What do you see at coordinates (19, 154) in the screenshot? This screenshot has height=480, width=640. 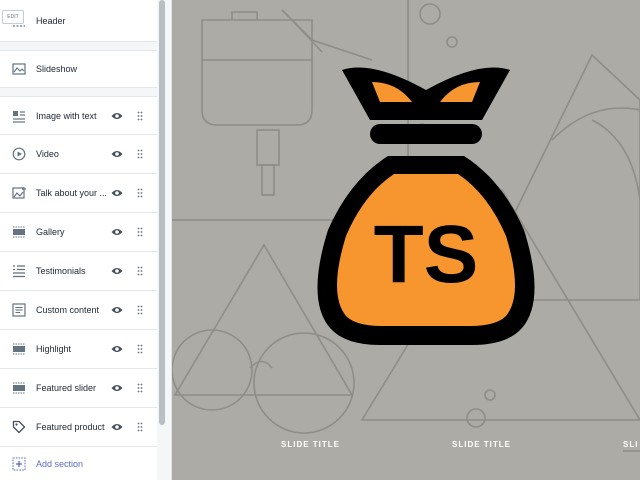 I see `video-icon` at bounding box center [19, 154].